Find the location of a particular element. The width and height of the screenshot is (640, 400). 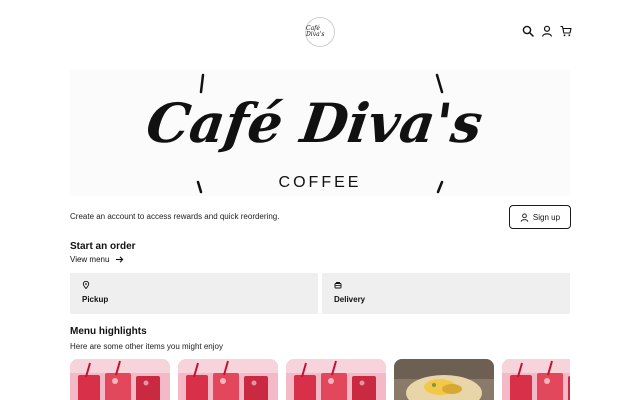

signup-button: Sign up is located at coordinates (540, 217).